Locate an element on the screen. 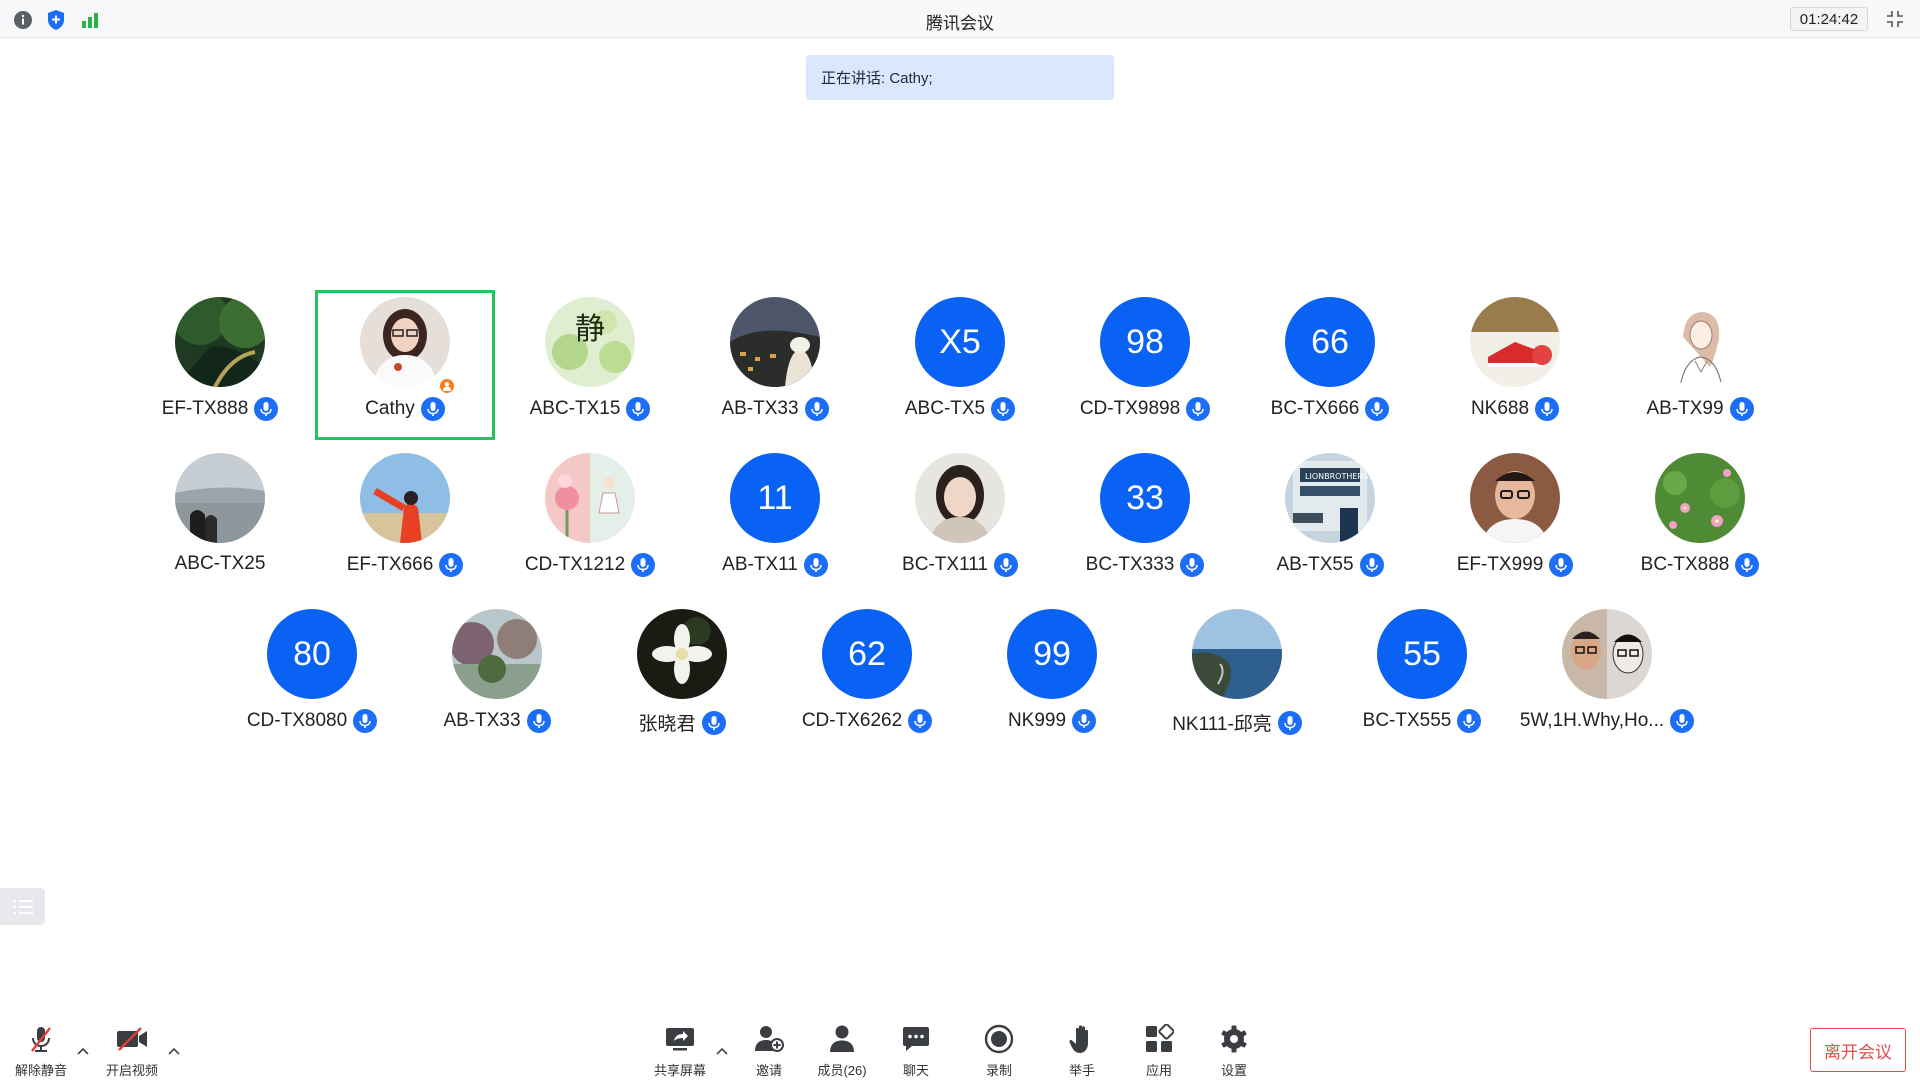 This screenshot has height=1080, width=1920. participant-tile: EF-TX888 is located at coordinates (220, 365).